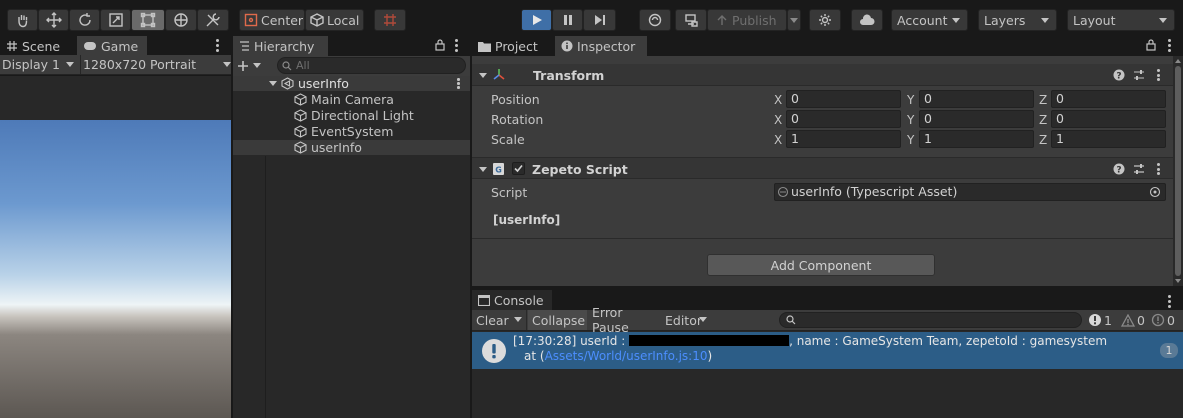 This screenshot has width=1183, height=418. What do you see at coordinates (822, 168) in the screenshot?
I see `zepeto-script-header: G Zepeto Script ?` at bounding box center [822, 168].